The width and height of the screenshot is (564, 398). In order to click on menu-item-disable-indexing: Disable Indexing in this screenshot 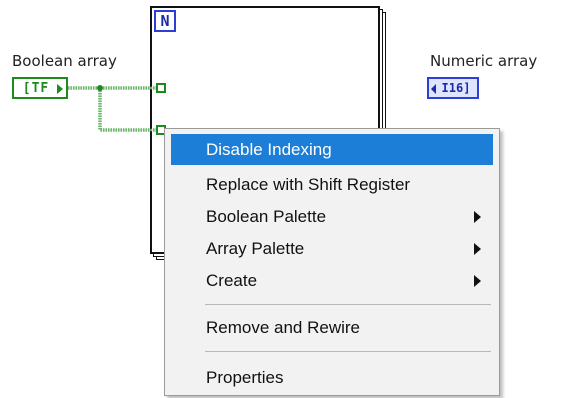, I will do `click(332, 149)`.